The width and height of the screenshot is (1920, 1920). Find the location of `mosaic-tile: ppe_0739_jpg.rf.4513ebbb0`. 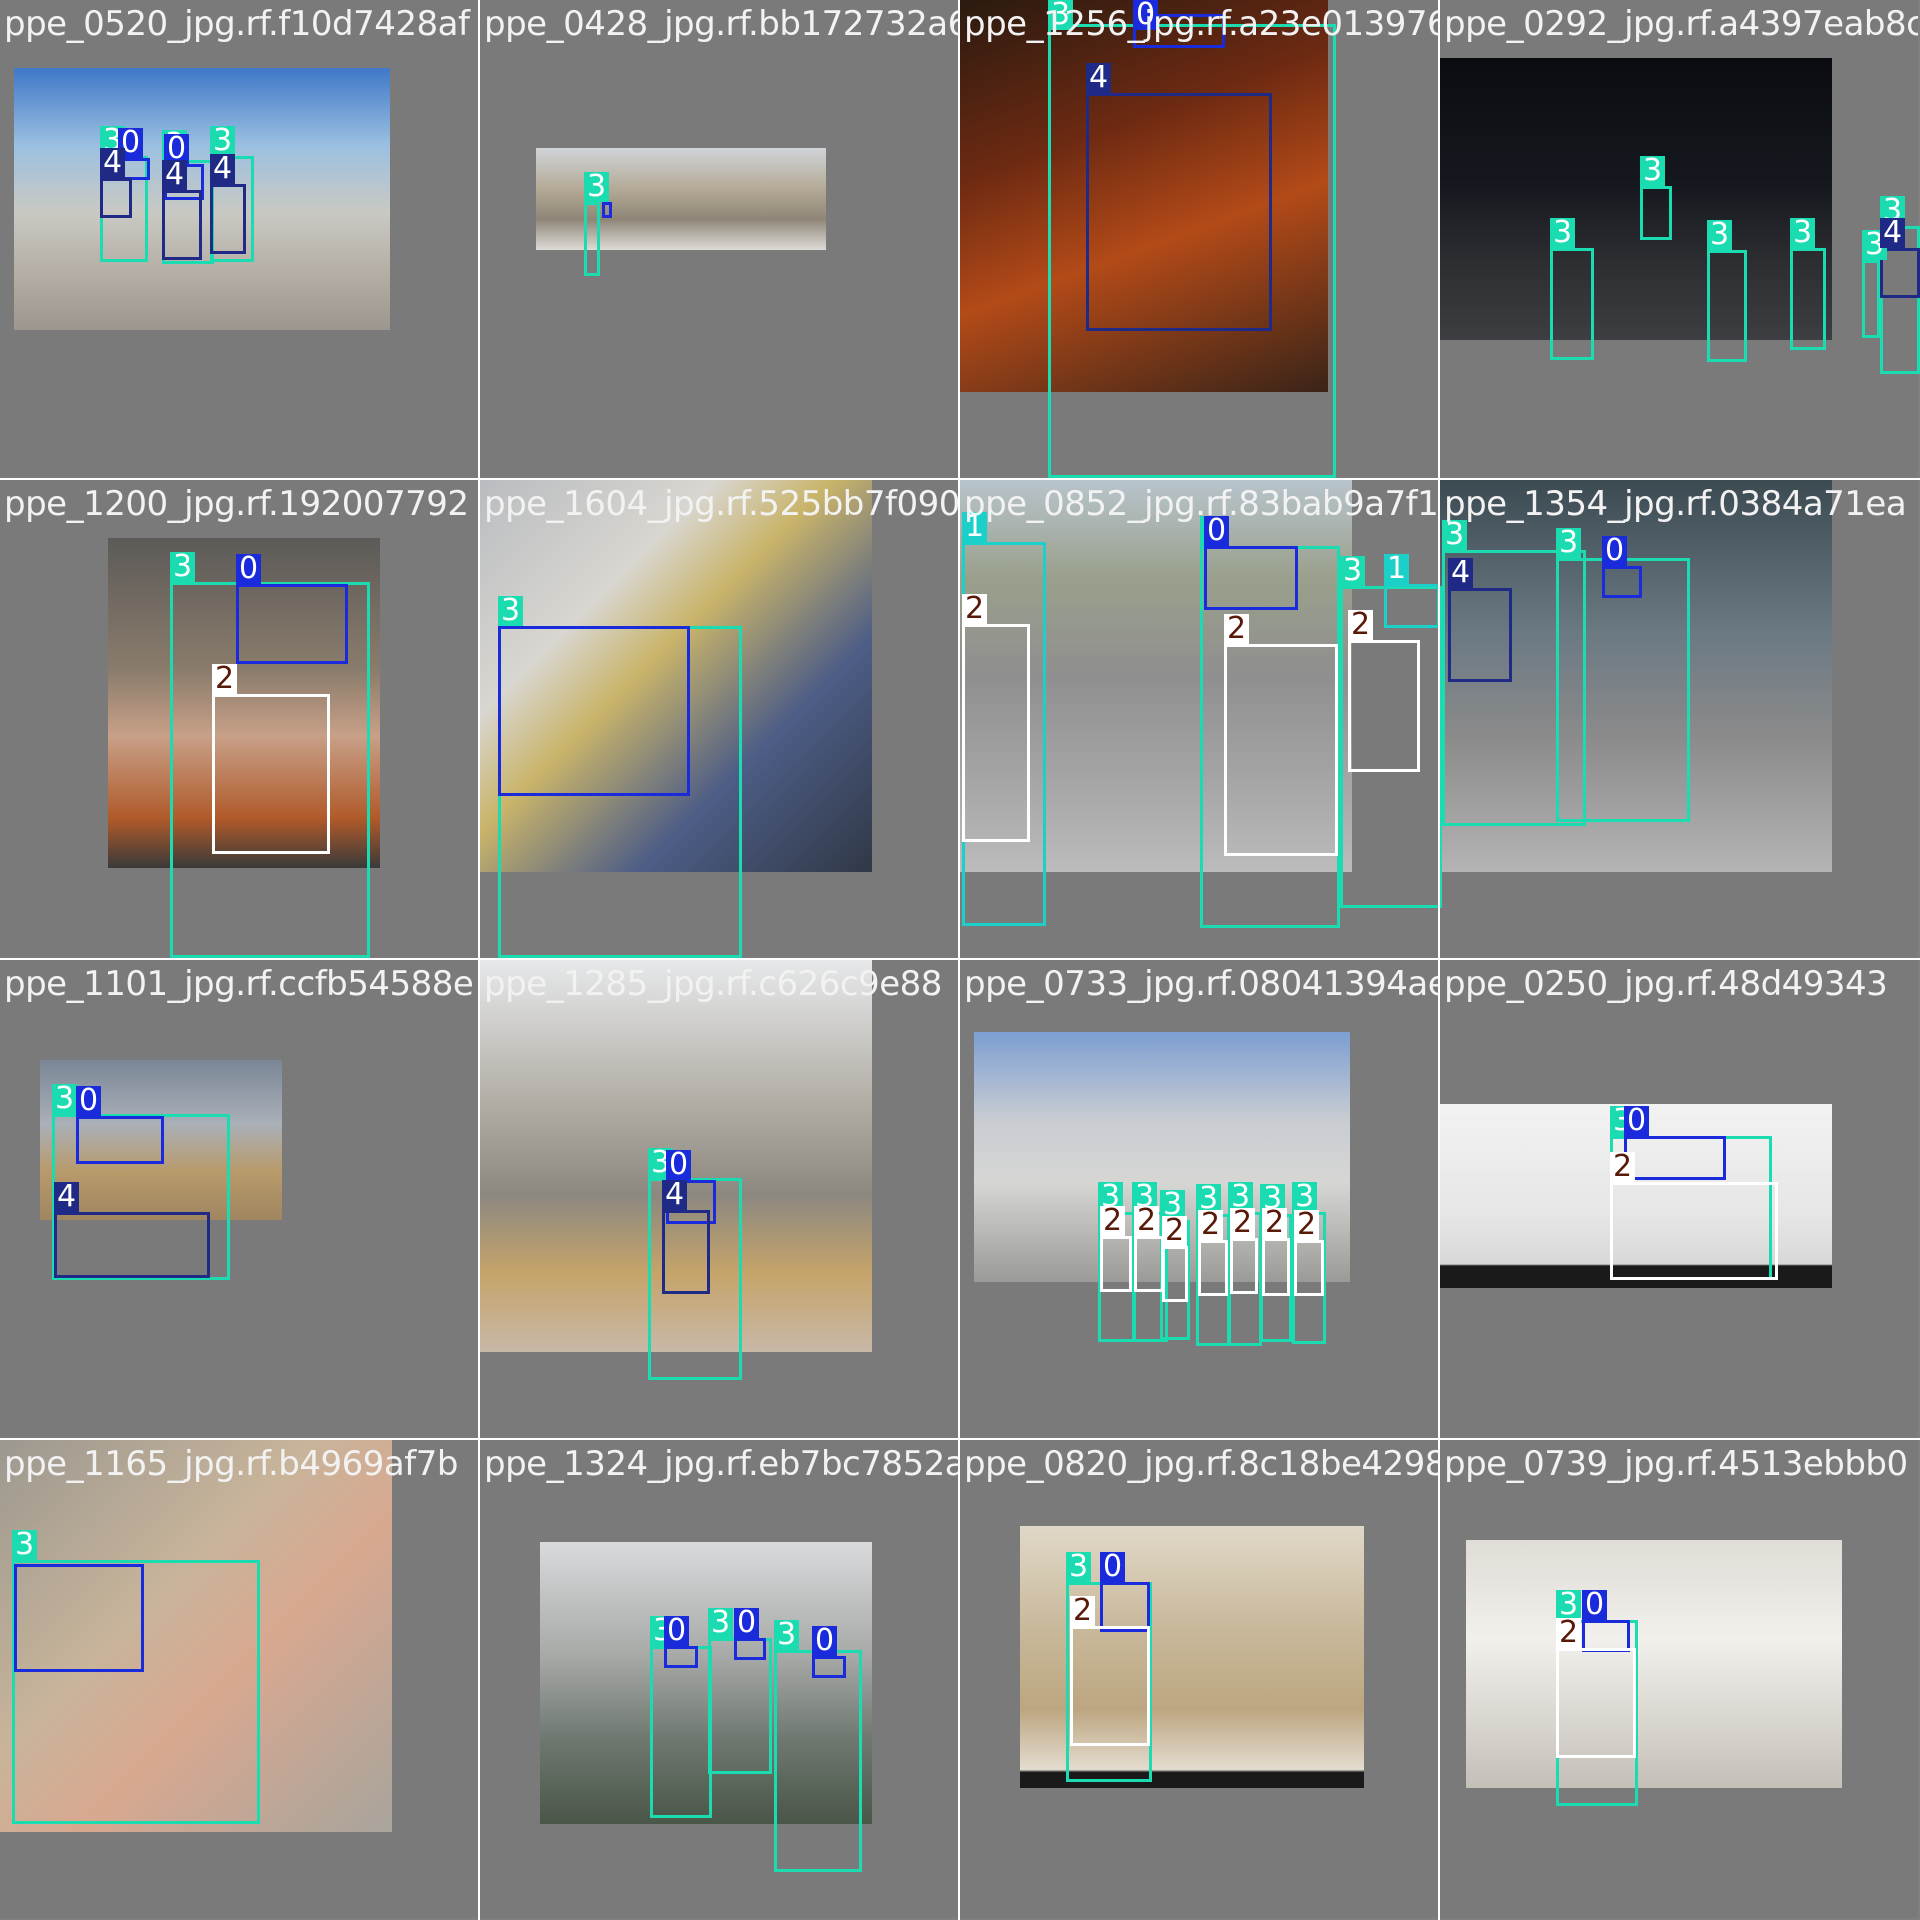

mosaic-tile: ppe_0739_jpg.rf.4513ebbb0 is located at coordinates (1679, 1679).